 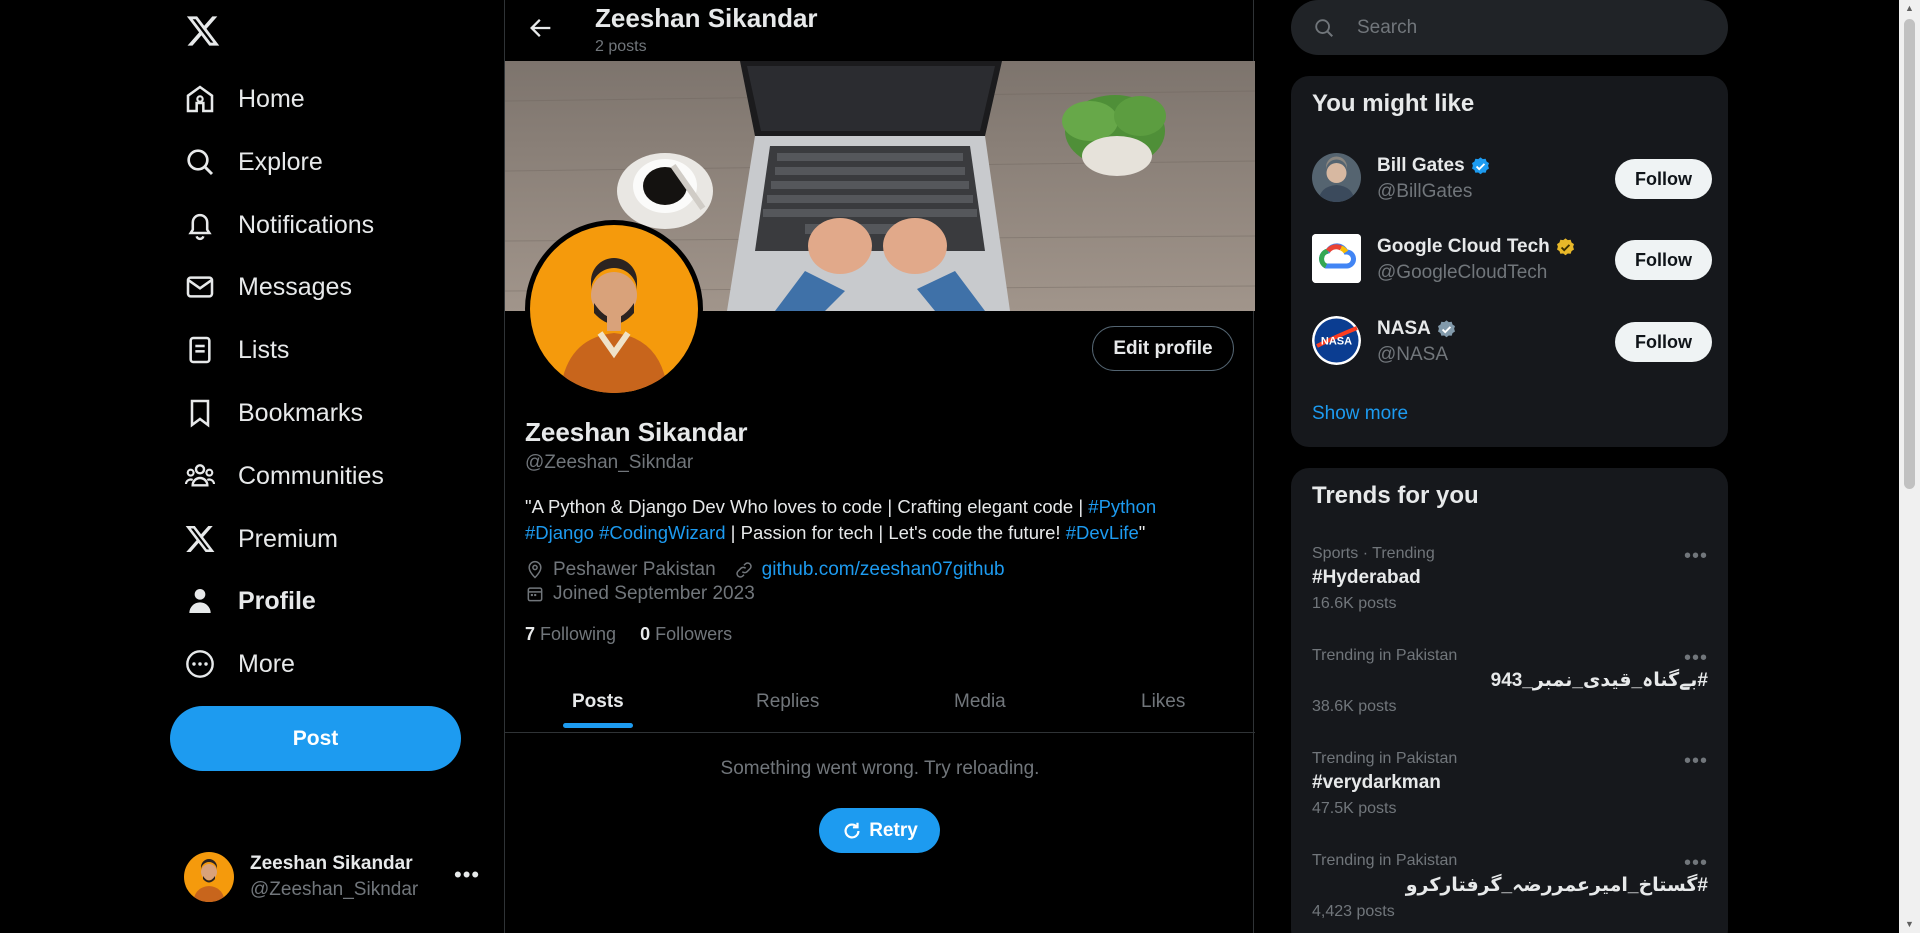 What do you see at coordinates (279, 225) in the screenshot?
I see `nav-item-notifications: Notifications` at bounding box center [279, 225].